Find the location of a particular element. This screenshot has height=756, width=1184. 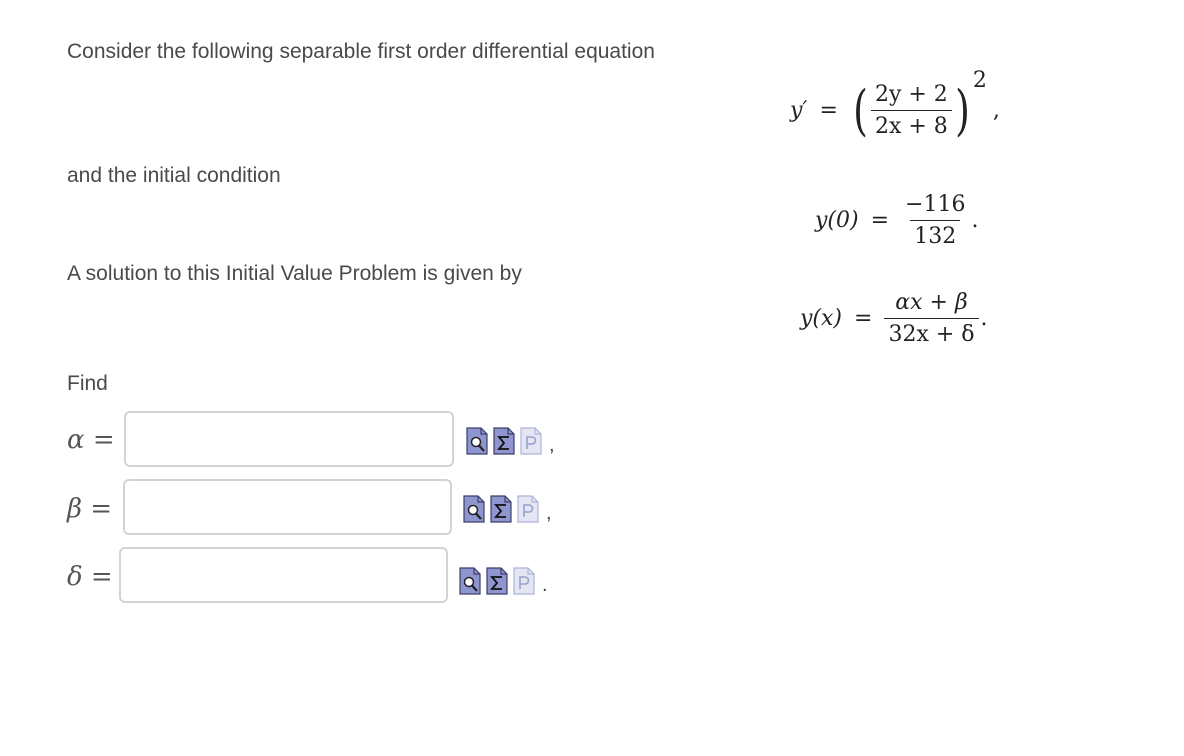

ic-numerator: −116 is located at coordinates (935, 204).